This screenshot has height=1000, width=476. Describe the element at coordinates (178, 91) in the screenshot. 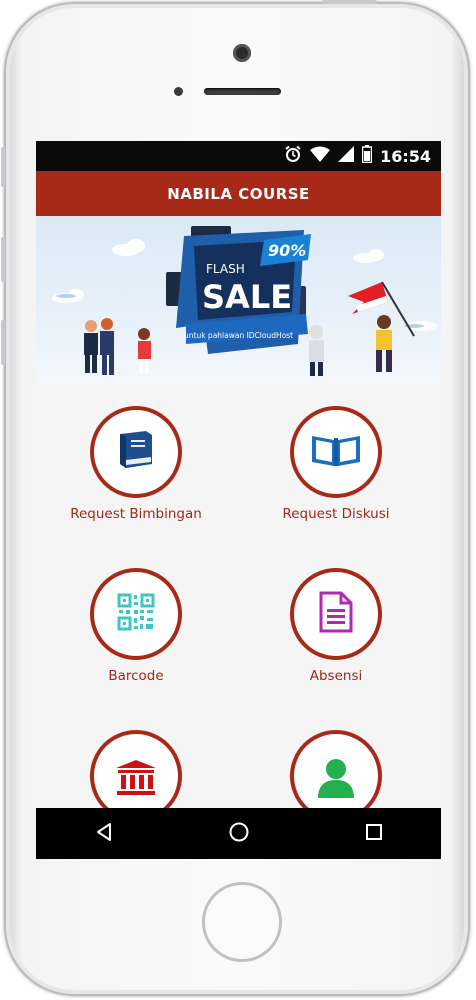

I see `proximity-sensor` at that location.